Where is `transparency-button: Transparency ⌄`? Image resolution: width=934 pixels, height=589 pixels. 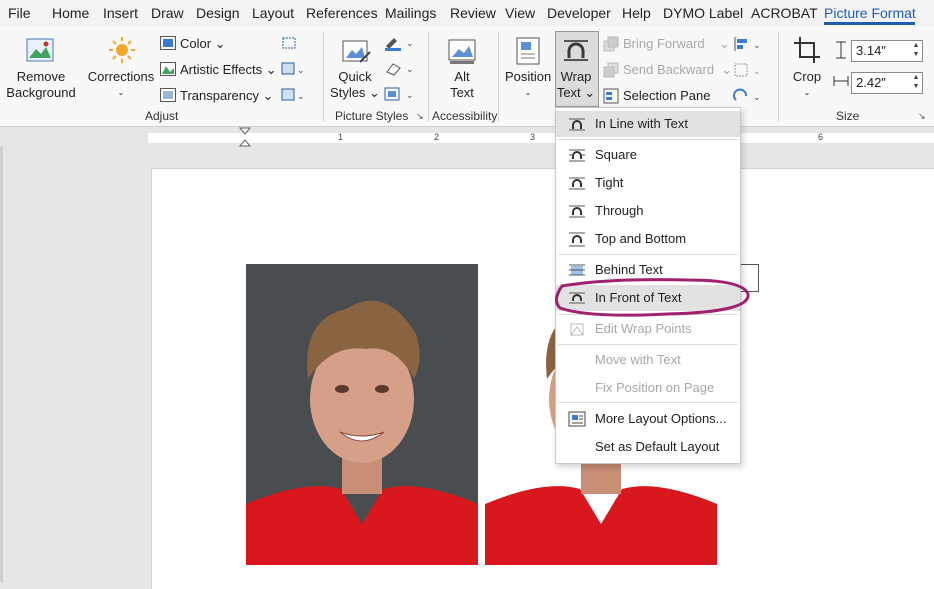 transparency-button: Transparency ⌄ is located at coordinates (227, 96).